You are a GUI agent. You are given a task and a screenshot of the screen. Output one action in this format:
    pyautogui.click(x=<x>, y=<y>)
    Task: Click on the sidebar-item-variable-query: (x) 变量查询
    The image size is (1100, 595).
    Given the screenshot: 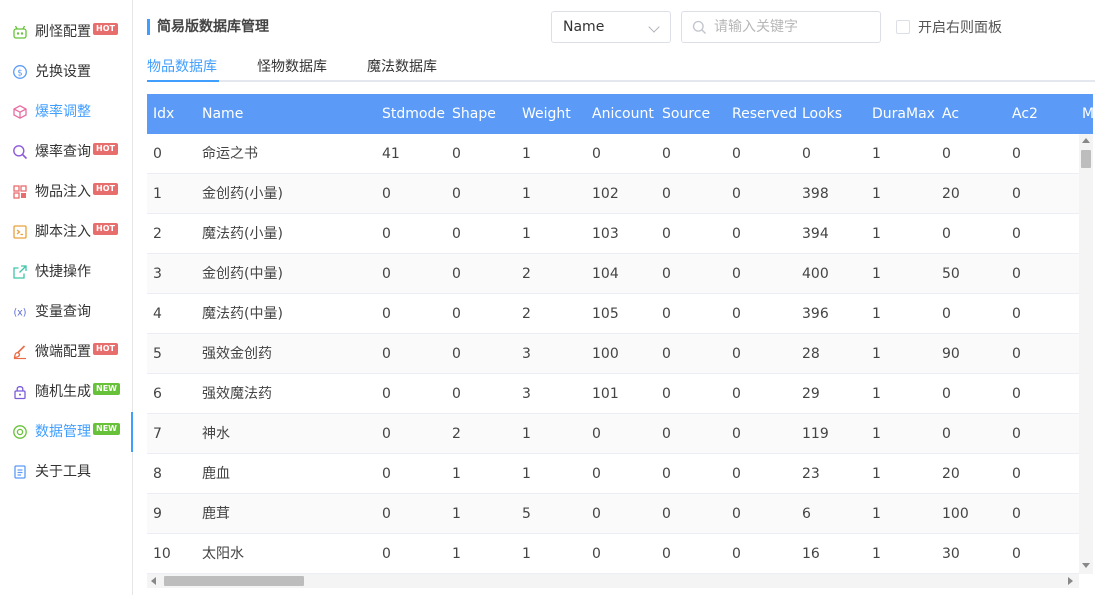 What is the action you would take?
    pyautogui.click(x=66, y=312)
    